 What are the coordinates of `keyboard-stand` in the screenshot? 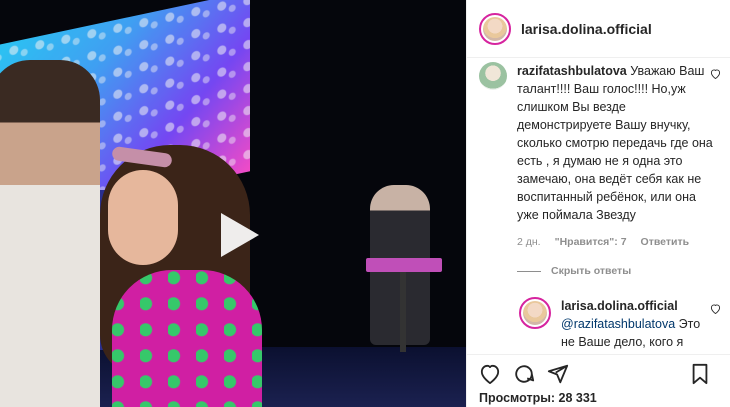 It's located at (403, 312).